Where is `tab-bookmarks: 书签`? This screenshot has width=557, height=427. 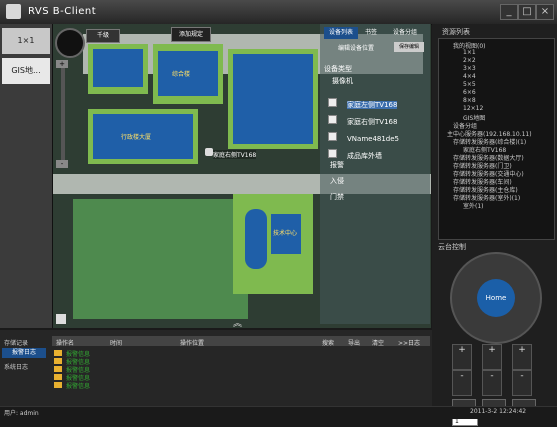 tab-bookmarks: 书签 is located at coordinates (371, 33).